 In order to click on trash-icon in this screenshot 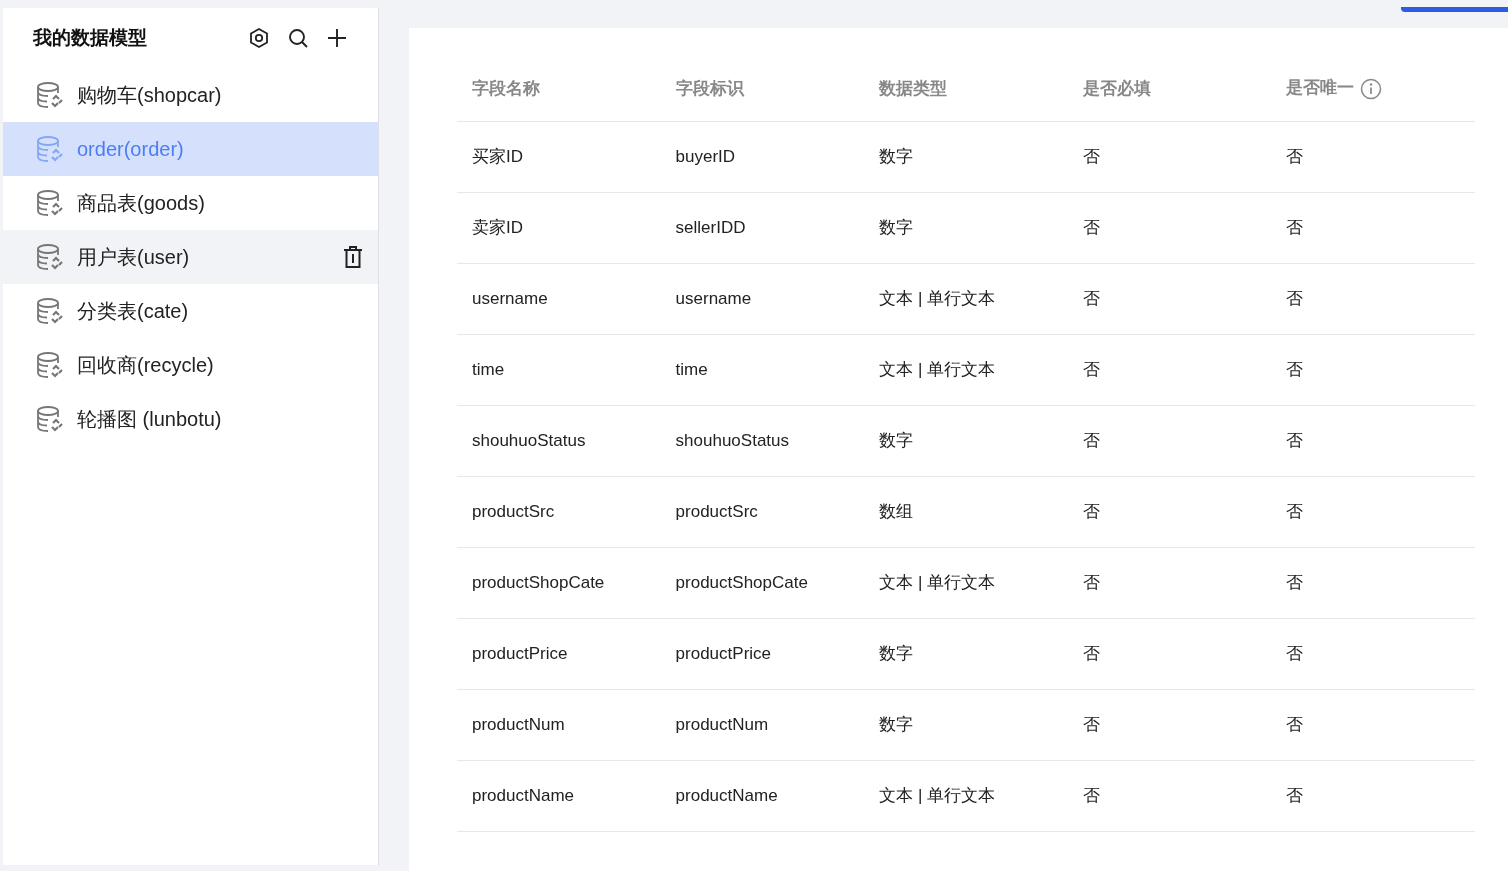, I will do `click(353, 257)`.